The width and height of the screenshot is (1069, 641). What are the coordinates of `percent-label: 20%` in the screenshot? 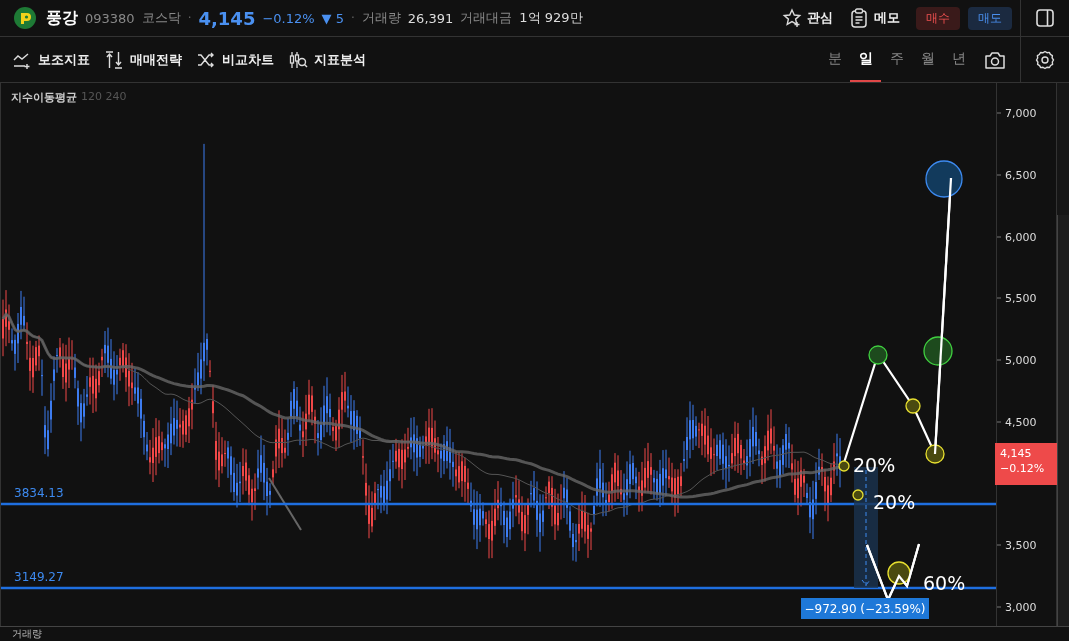 It's located at (874, 465).